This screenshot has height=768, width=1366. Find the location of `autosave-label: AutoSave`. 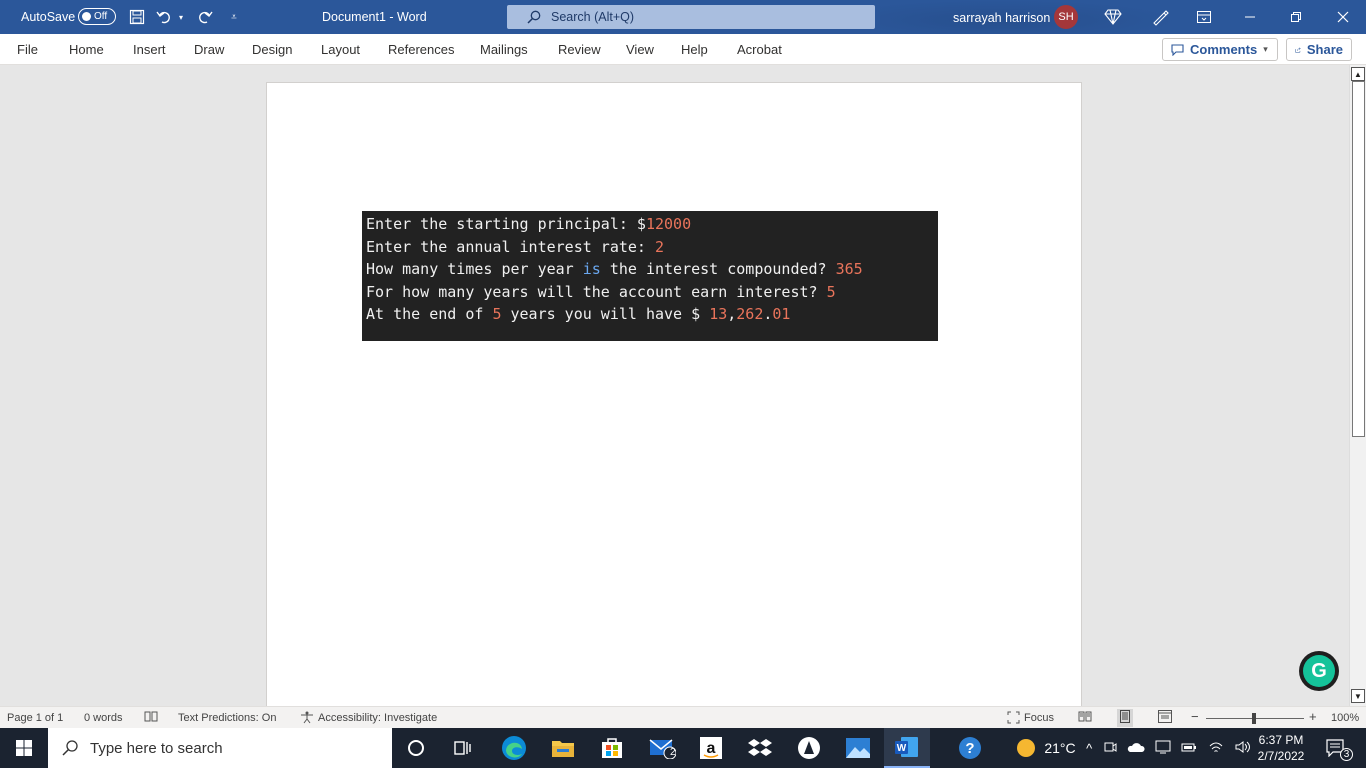

autosave-label: AutoSave is located at coordinates (48, 17).